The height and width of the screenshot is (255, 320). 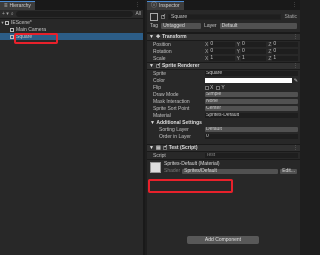 What do you see at coordinates (166, 94) in the screenshot?
I see `draw-mode-label: Draw Mode` at bounding box center [166, 94].